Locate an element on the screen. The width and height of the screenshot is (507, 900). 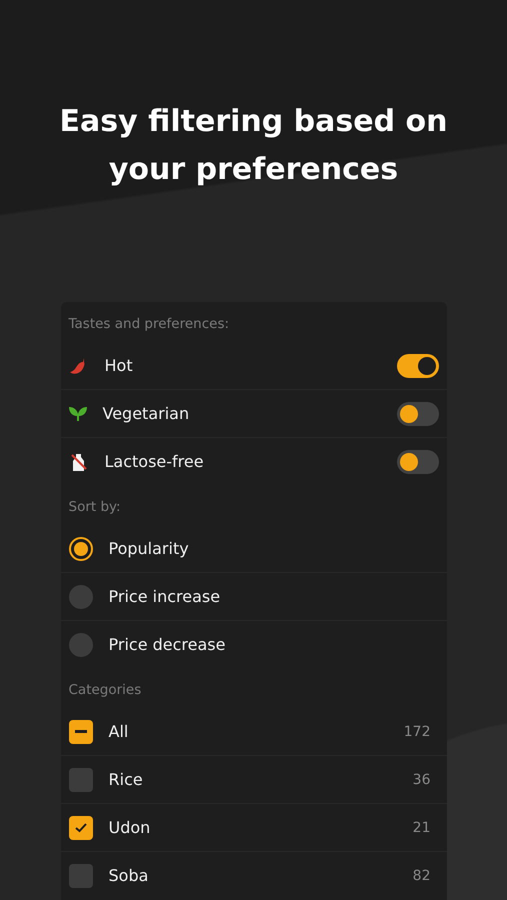
section-title: Tastes and preferences: is located at coordinates (149, 324).